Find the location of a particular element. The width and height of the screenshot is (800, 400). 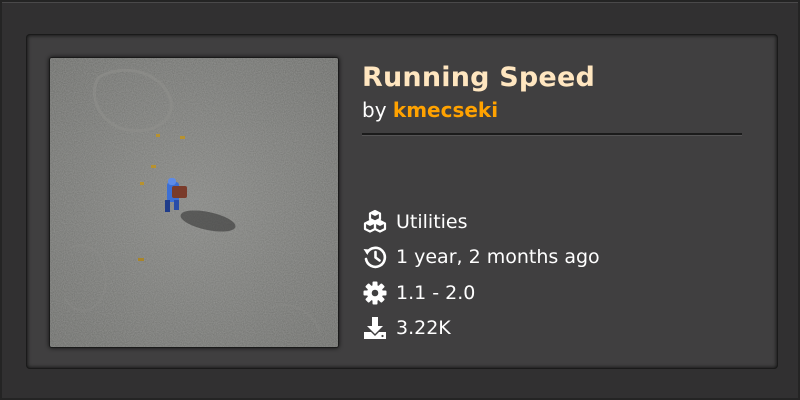

updated-label: 1 year, 2 months ago is located at coordinates (498, 257).